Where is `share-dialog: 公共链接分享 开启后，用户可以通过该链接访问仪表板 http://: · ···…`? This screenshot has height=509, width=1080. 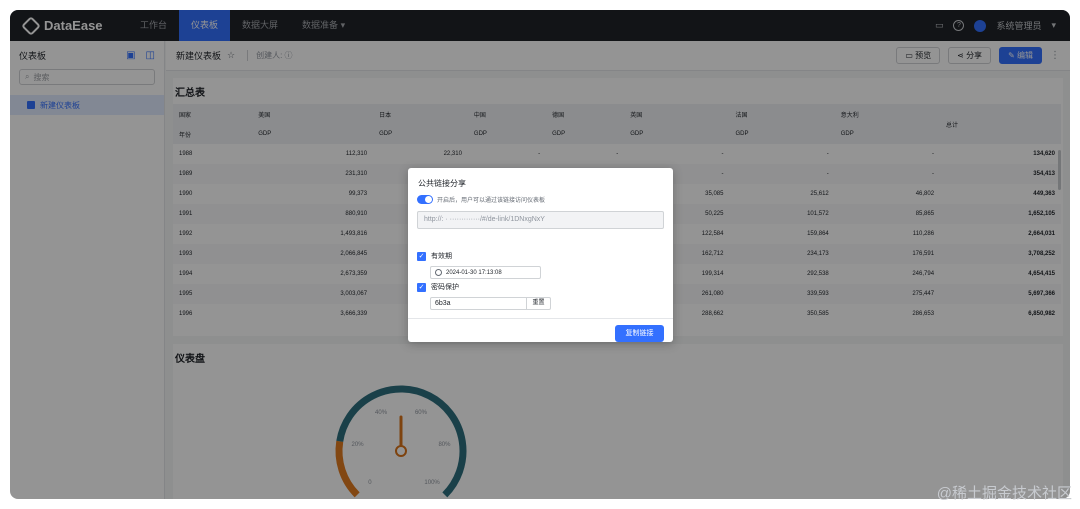 share-dialog: 公共链接分享 开启后，用户可以通过该链接访问仪表板 http://: · ···… is located at coordinates (540, 255).